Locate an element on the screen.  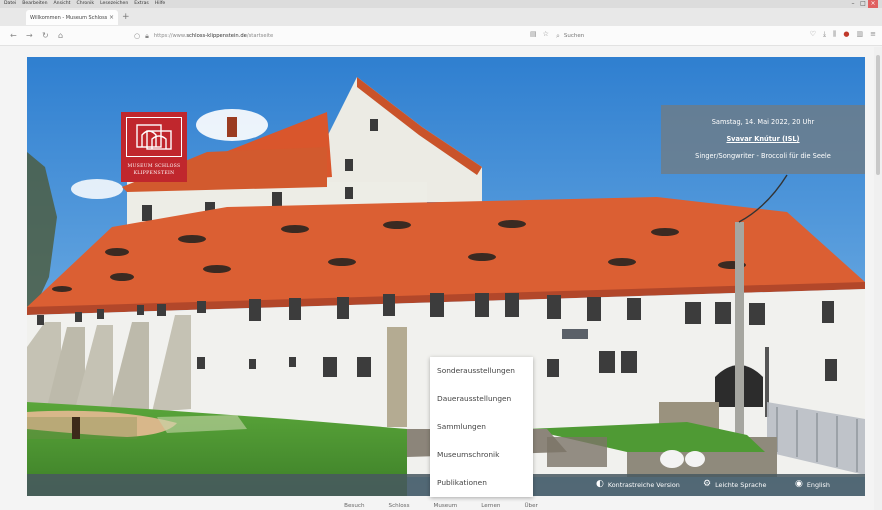
menu-item-sammlungen: Sammlungen is located at coordinates (481, 427).